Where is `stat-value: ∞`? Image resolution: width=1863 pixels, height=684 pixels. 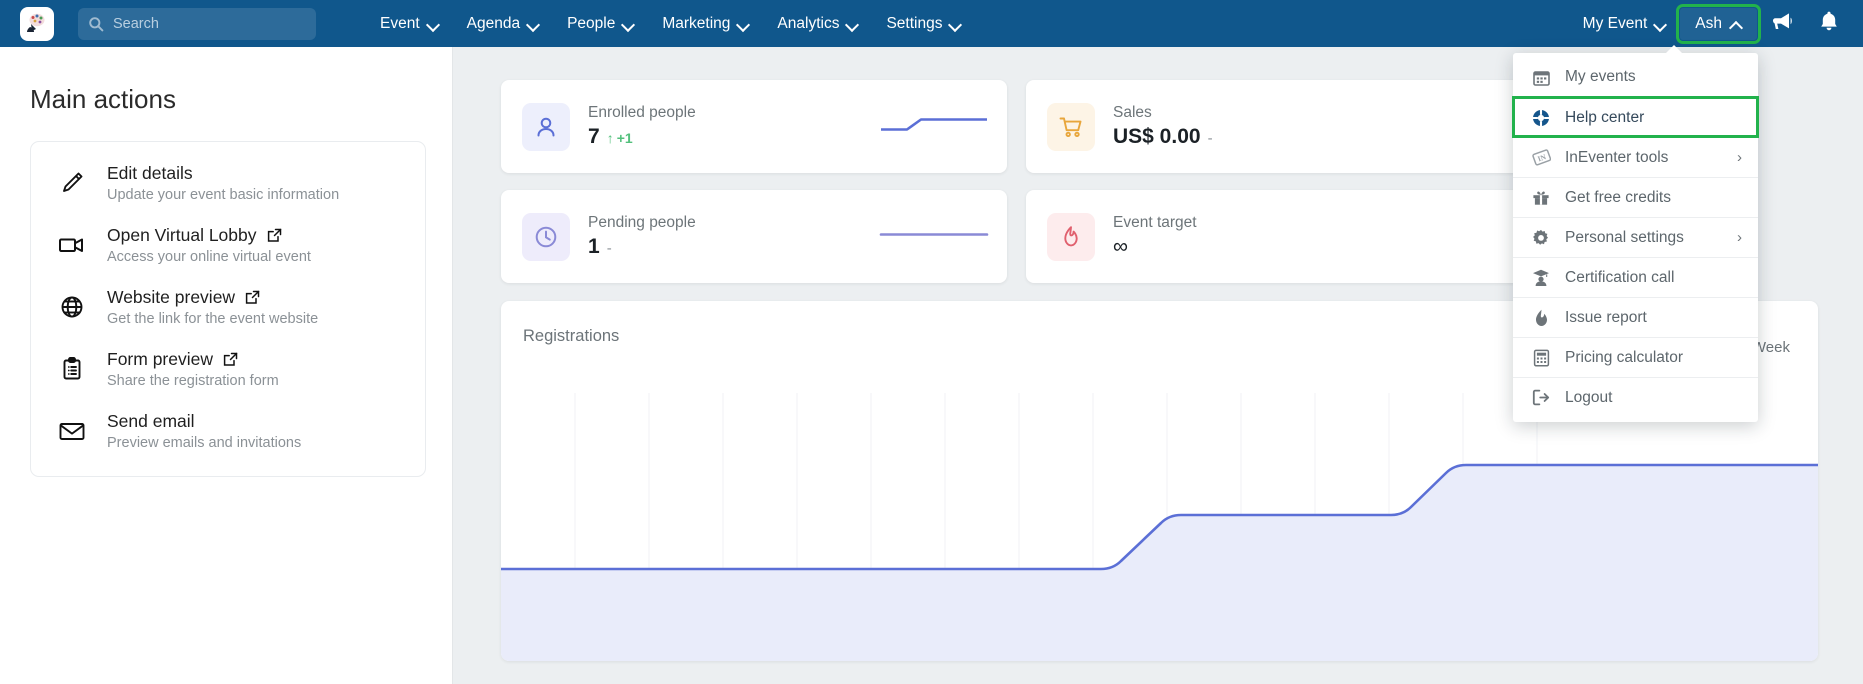
stat-value: ∞ is located at coordinates (1120, 246).